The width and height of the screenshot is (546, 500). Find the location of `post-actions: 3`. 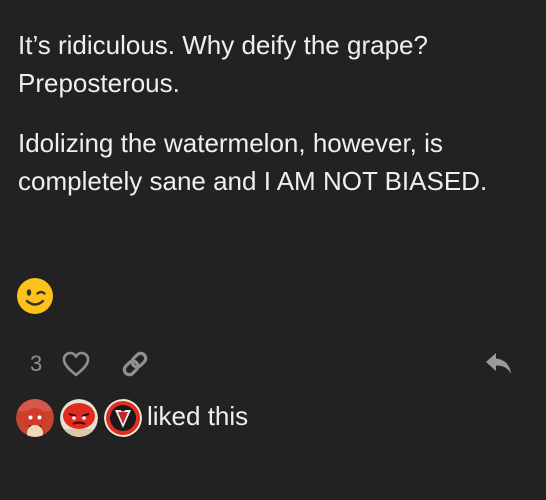

post-actions: 3 is located at coordinates (273, 365).